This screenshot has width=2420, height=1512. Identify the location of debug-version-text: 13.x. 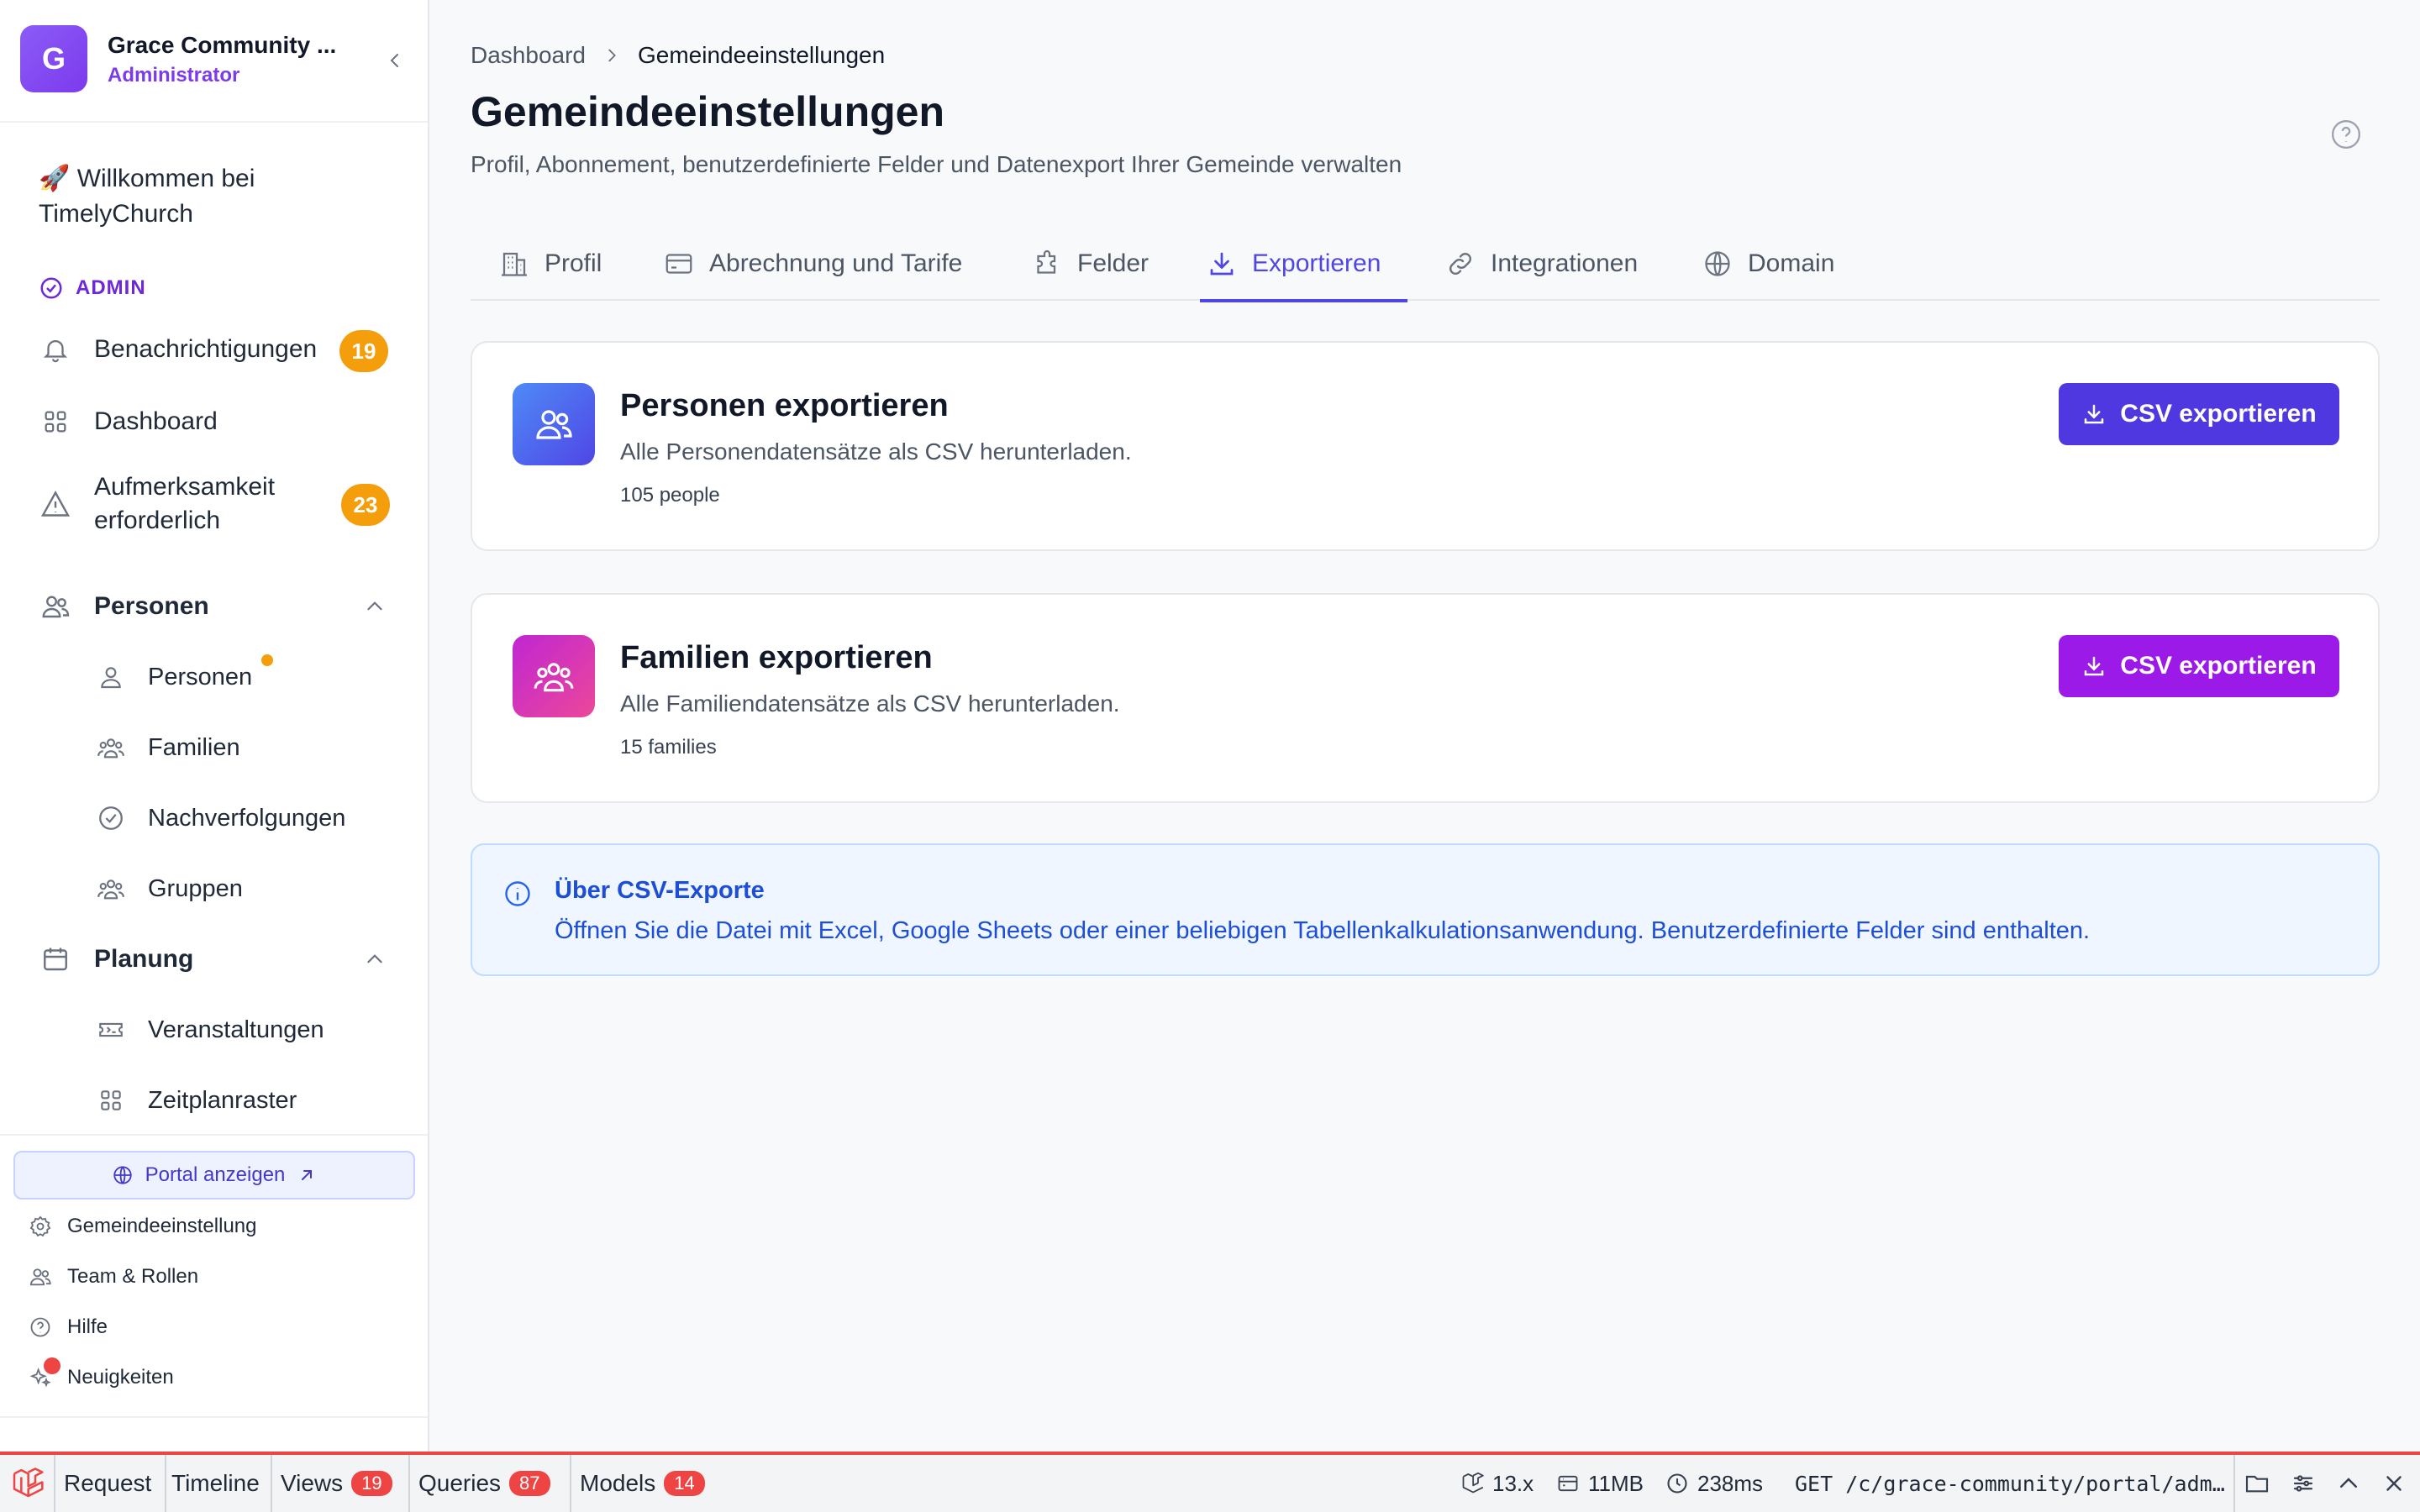
(1513, 1483).